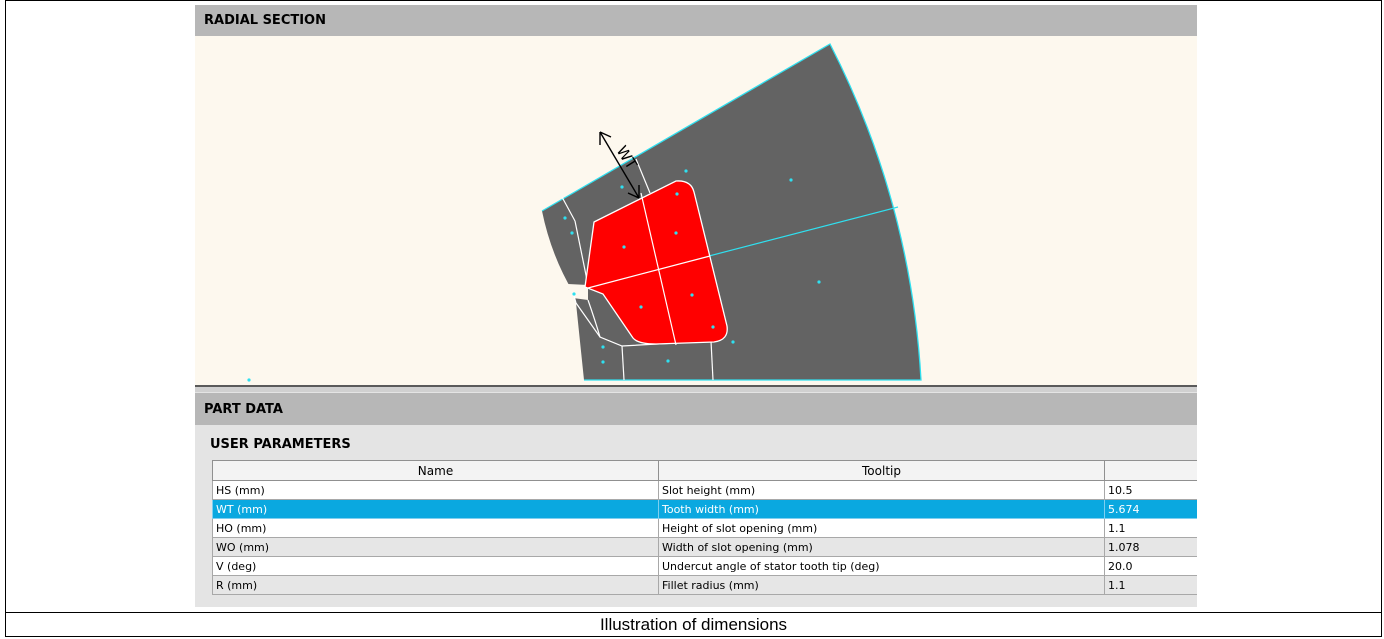 This screenshot has width=1384, height=639. Describe the element at coordinates (435, 528) in the screenshot. I see `parameter-name: HO (mm)` at that location.